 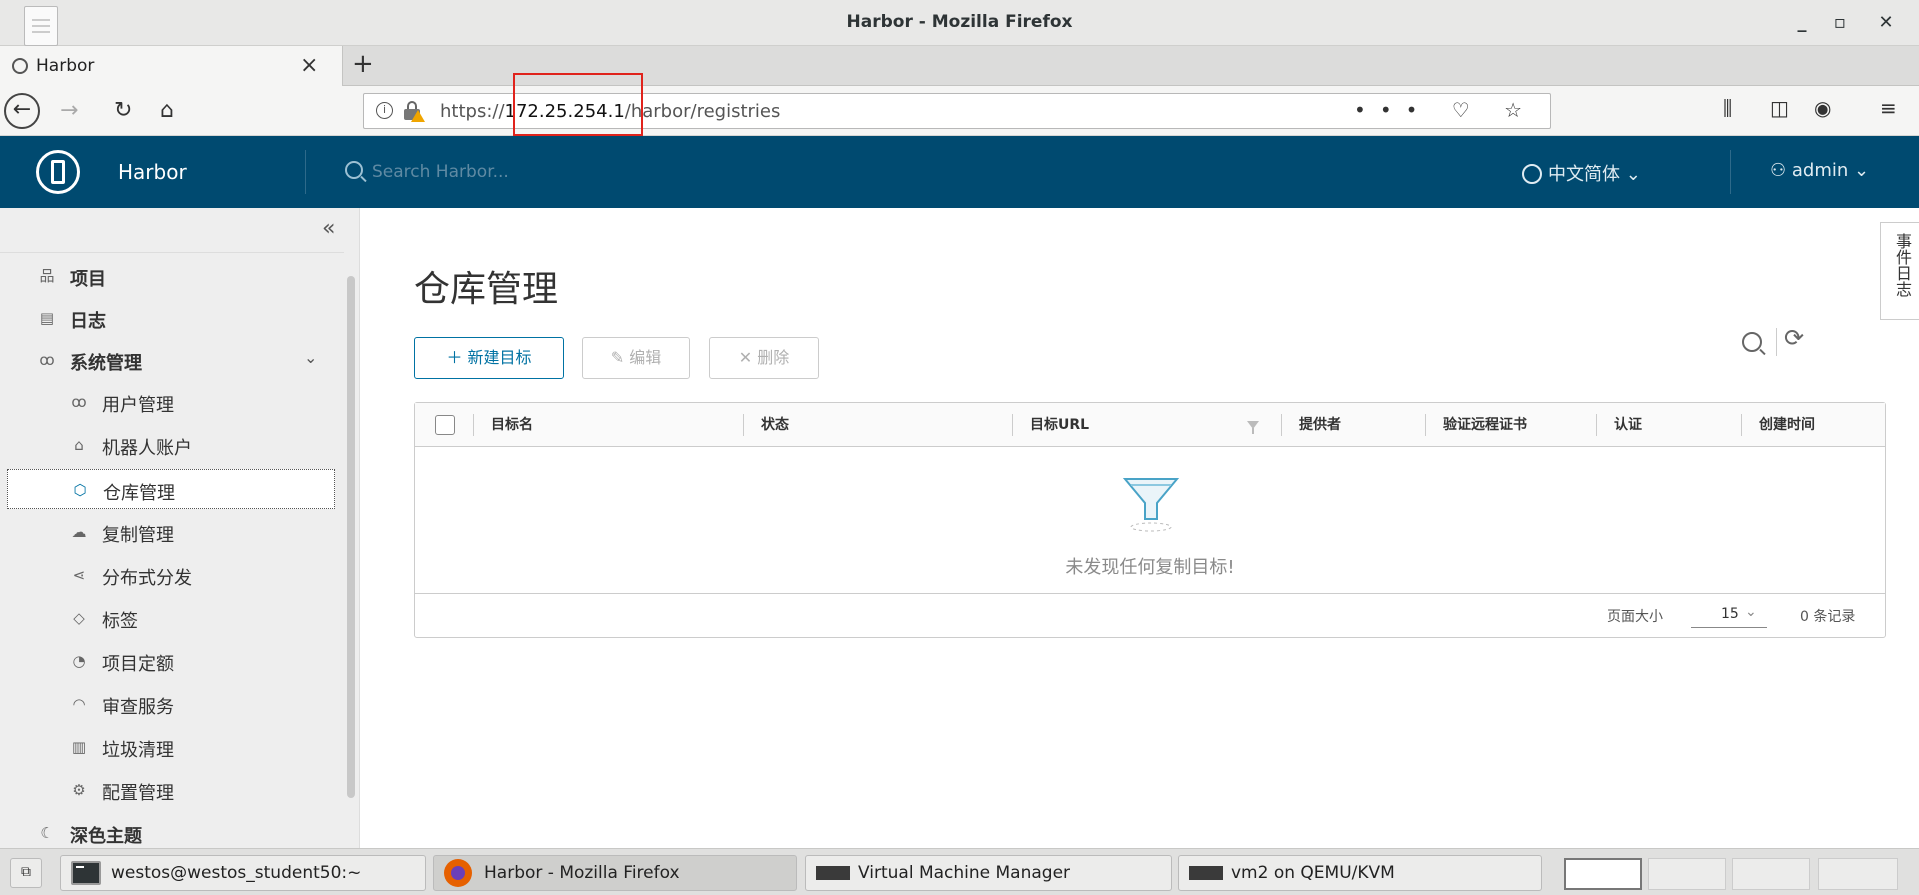 What do you see at coordinates (384, 110) in the screenshot?
I see `site-info-icon: i` at bounding box center [384, 110].